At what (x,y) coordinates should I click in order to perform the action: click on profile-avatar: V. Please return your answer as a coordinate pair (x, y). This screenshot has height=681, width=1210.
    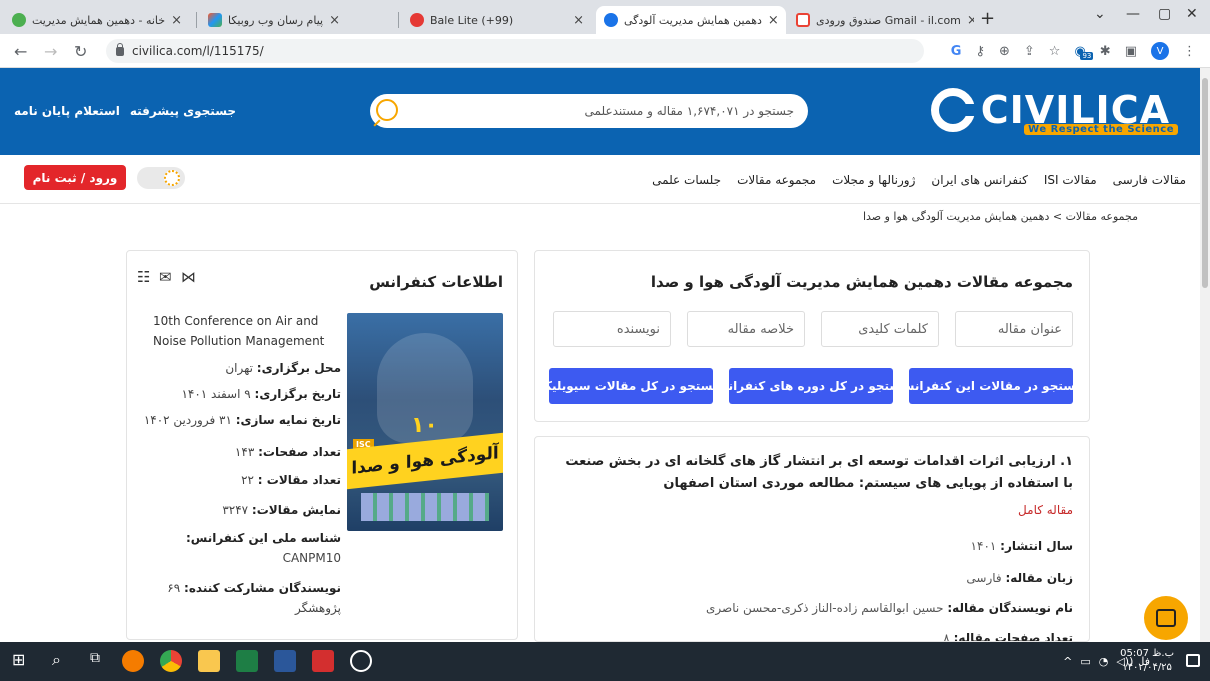
    Looking at the image, I should click on (1160, 51).